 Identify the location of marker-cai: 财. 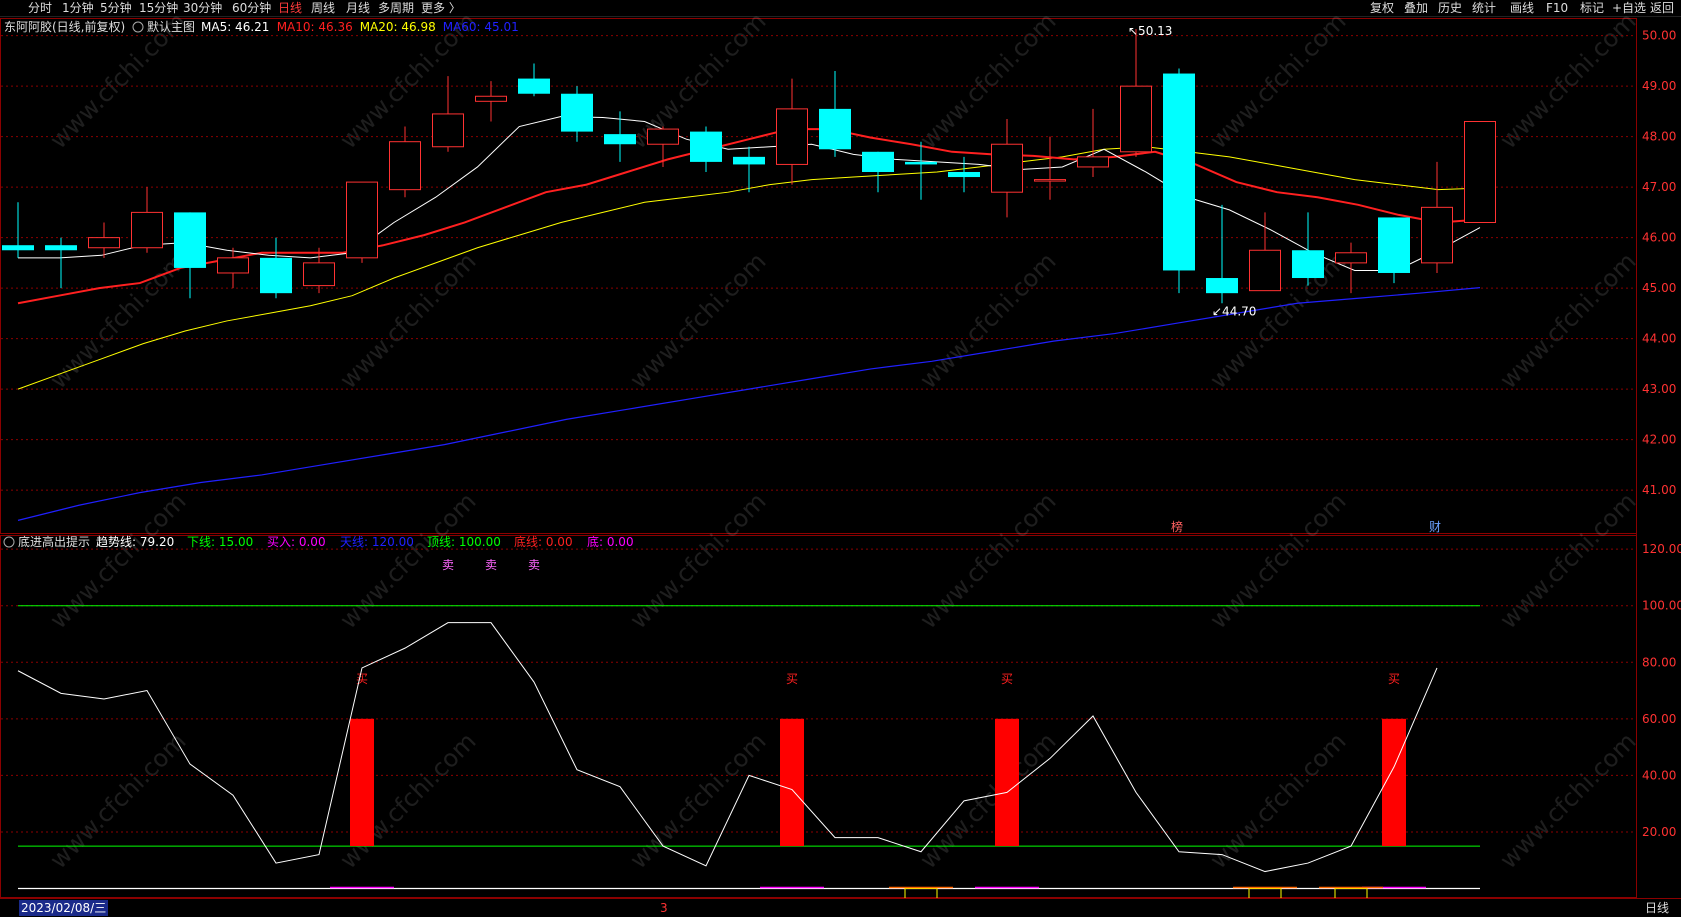
(1435, 527).